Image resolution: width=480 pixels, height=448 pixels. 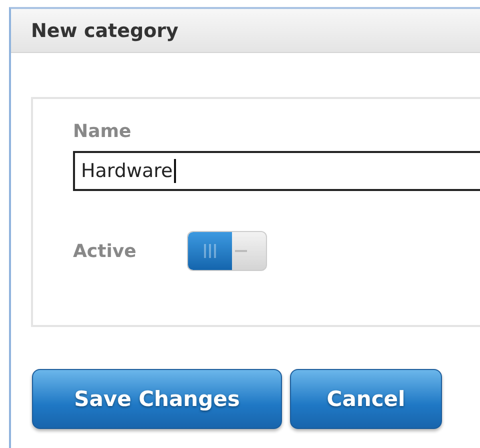 What do you see at coordinates (276, 171) in the screenshot?
I see `name-field: Hardware` at bounding box center [276, 171].